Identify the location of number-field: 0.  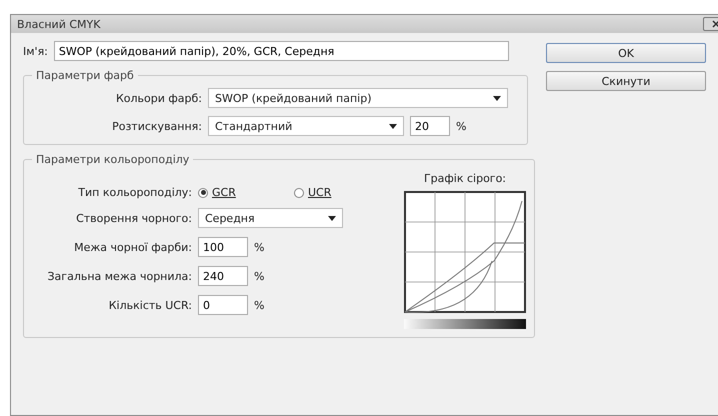
(223, 305).